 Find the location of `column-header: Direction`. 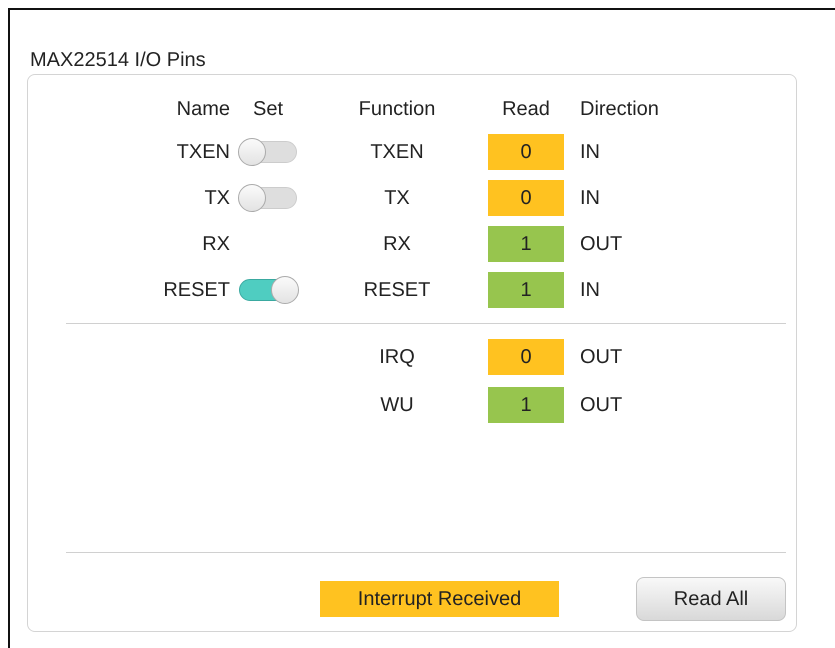

column-header: Direction is located at coordinates (619, 109).